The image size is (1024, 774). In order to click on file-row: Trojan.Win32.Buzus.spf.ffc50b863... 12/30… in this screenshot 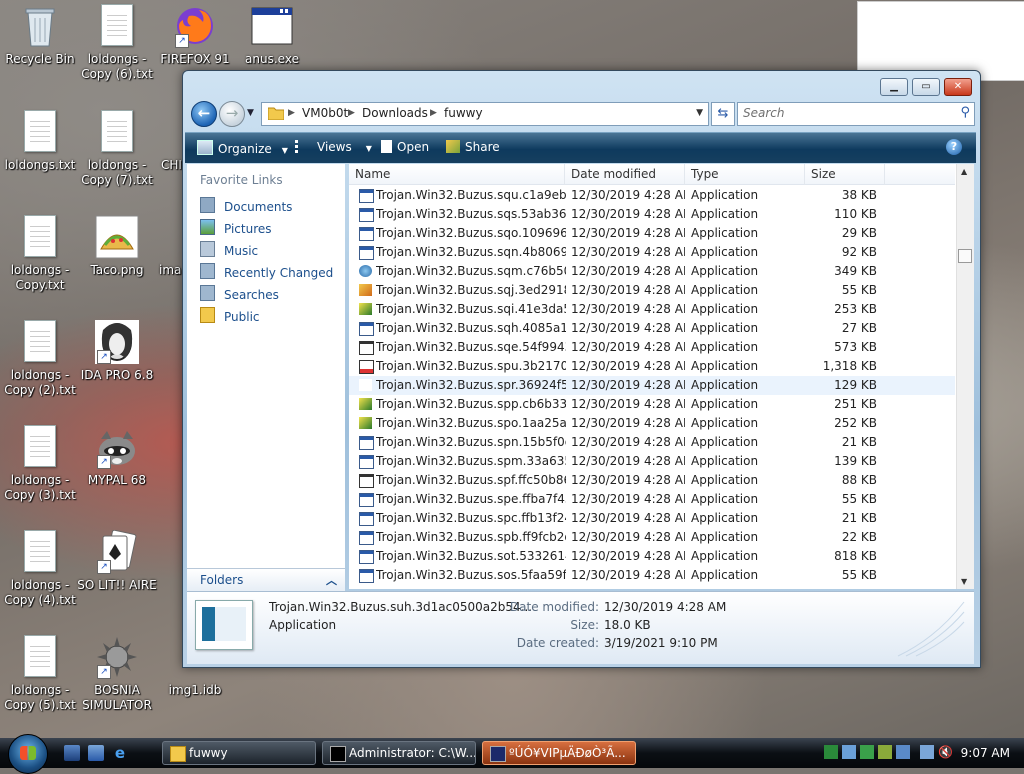, I will do `click(652, 480)`.